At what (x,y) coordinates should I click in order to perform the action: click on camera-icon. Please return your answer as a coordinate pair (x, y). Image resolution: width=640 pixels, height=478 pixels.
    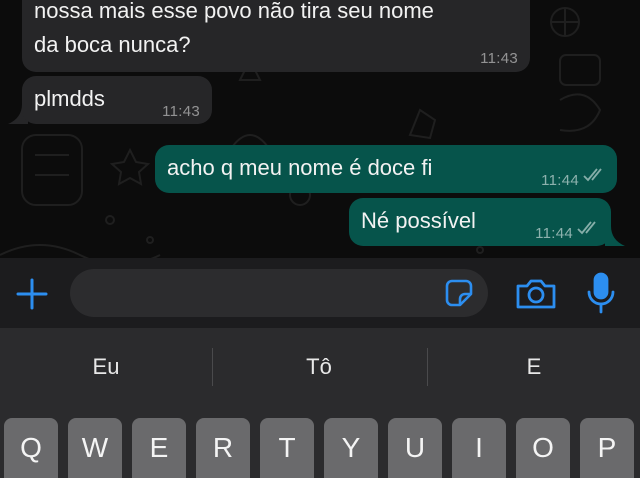
    Looking at the image, I should click on (536, 294).